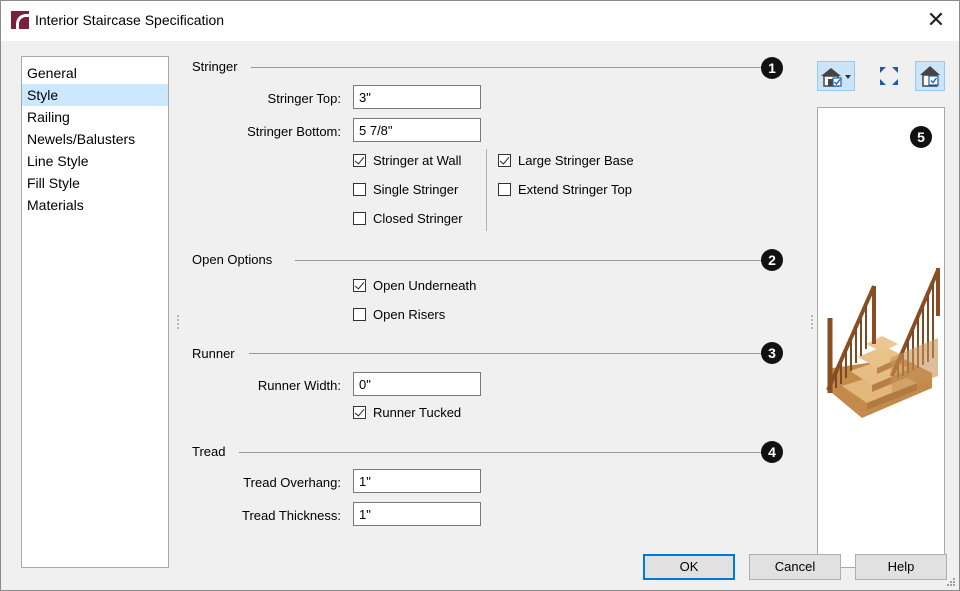 This screenshot has width=960, height=591. I want to click on runner-width-input, so click(417, 384).